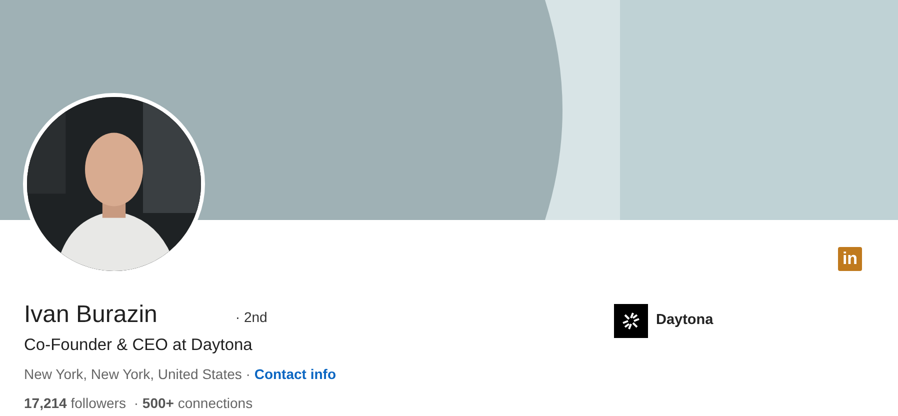  I want to click on followers-count: 17,214 followers, so click(75, 403).